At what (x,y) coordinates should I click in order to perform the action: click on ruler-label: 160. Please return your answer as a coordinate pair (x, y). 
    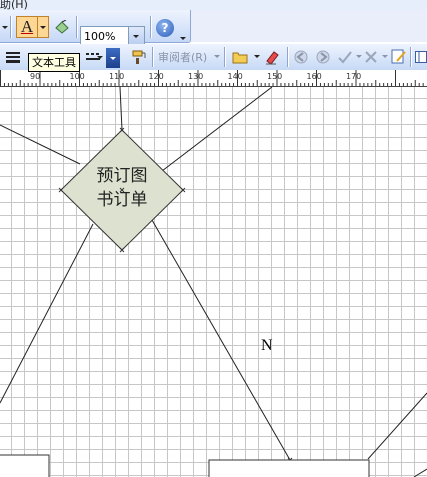
    Looking at the image, I should click on (314, 76).